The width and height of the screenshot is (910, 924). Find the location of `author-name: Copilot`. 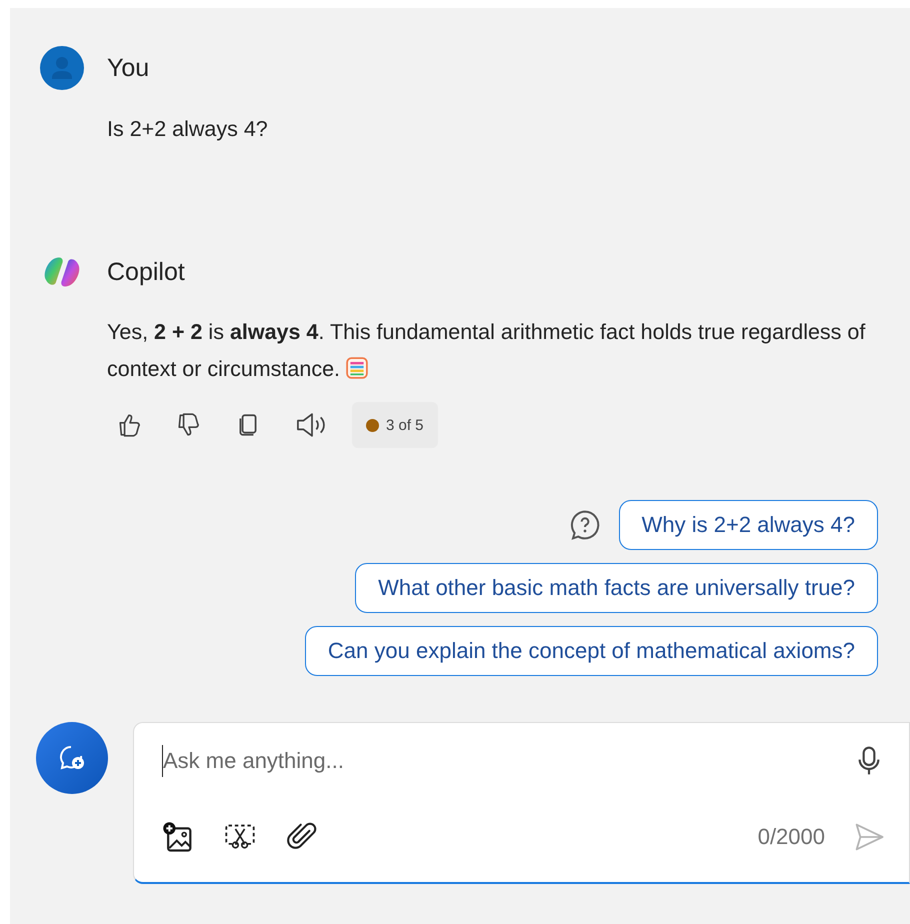

author-name: Copilot is located at coordinates (146, 272).